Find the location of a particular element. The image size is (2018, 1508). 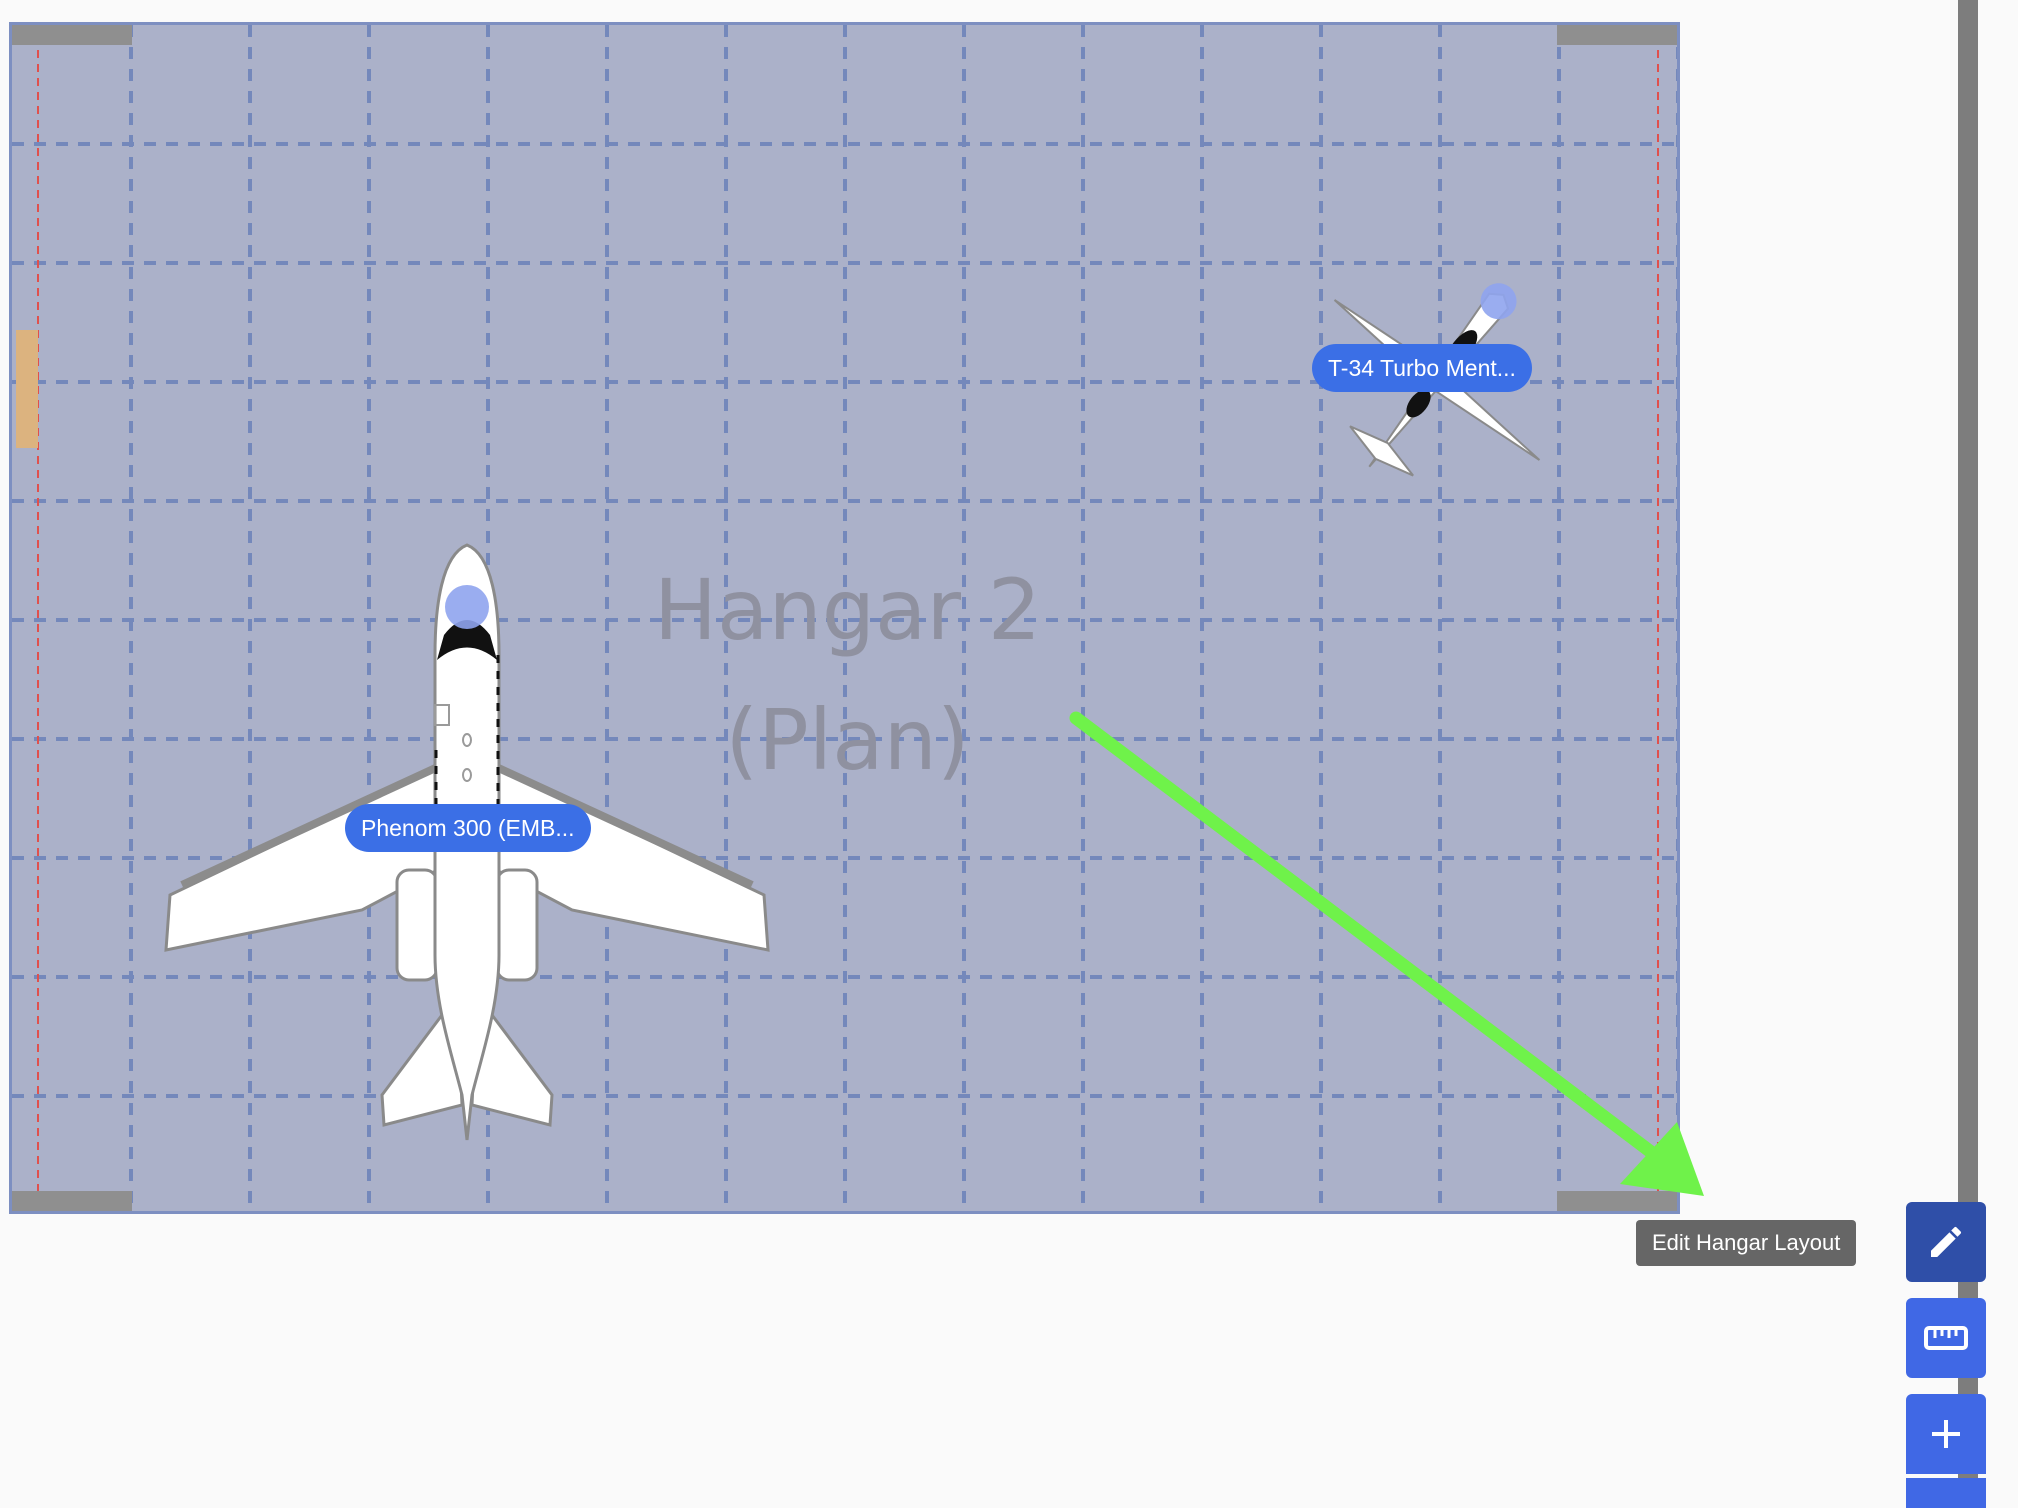

ruler-icon is located at coordinates (1946, 1338).